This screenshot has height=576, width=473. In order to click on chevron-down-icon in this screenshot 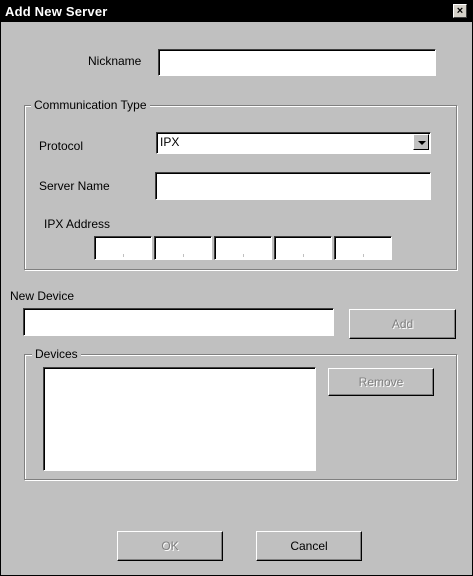, I will do `click(421, 142)`.